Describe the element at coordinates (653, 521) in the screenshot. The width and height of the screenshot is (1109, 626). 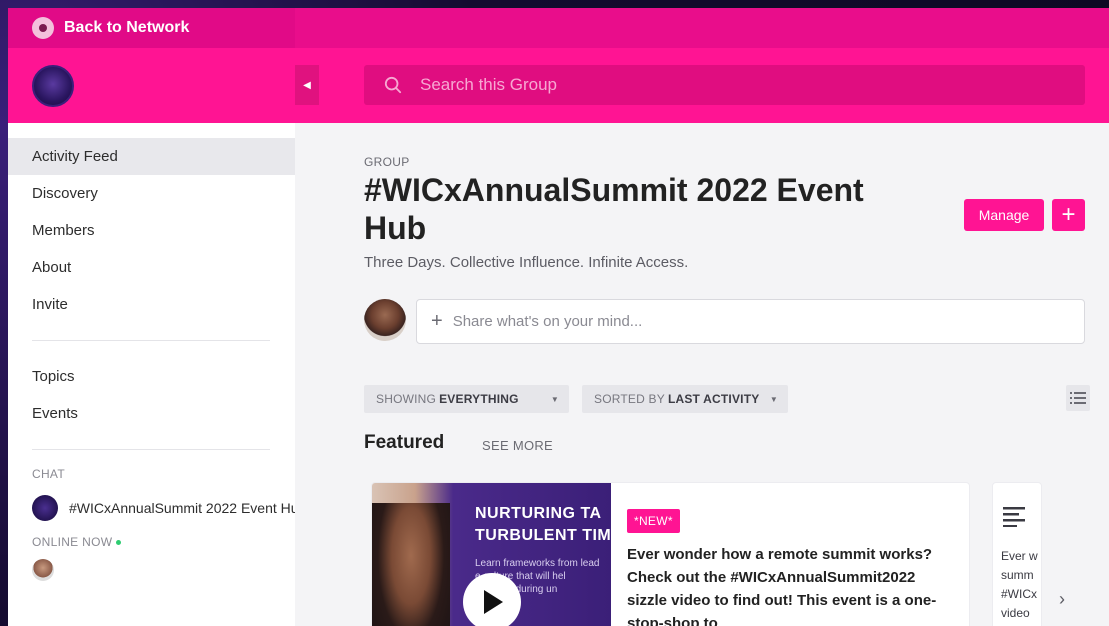
I see `new-badge: *NEW*` at that location.